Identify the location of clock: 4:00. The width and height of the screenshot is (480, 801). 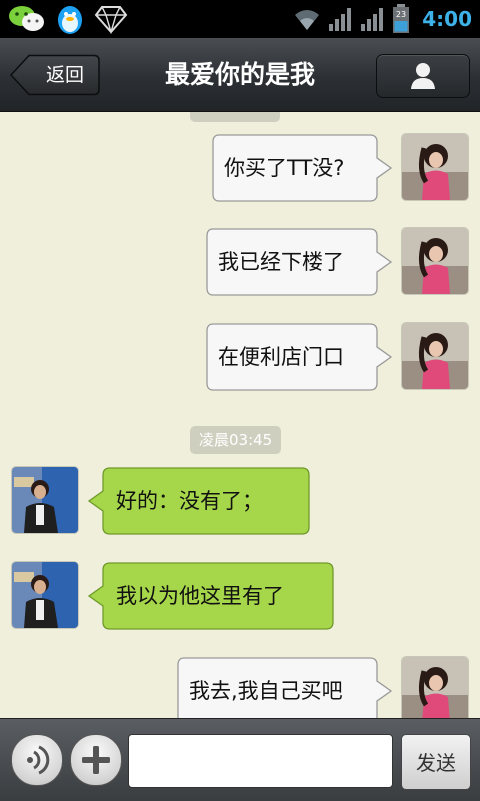
(447, 19).